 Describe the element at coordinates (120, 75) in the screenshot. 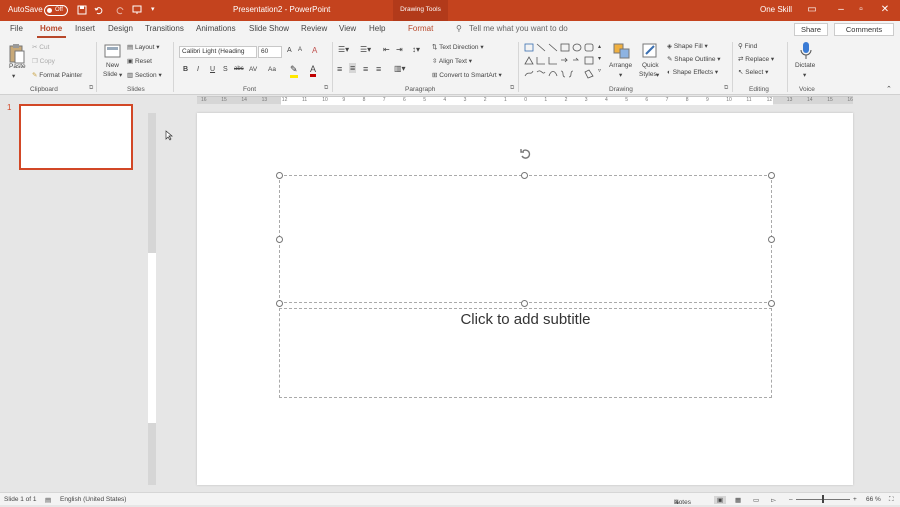

I see `new-slide-dropdown-icon: ▾` at that location.